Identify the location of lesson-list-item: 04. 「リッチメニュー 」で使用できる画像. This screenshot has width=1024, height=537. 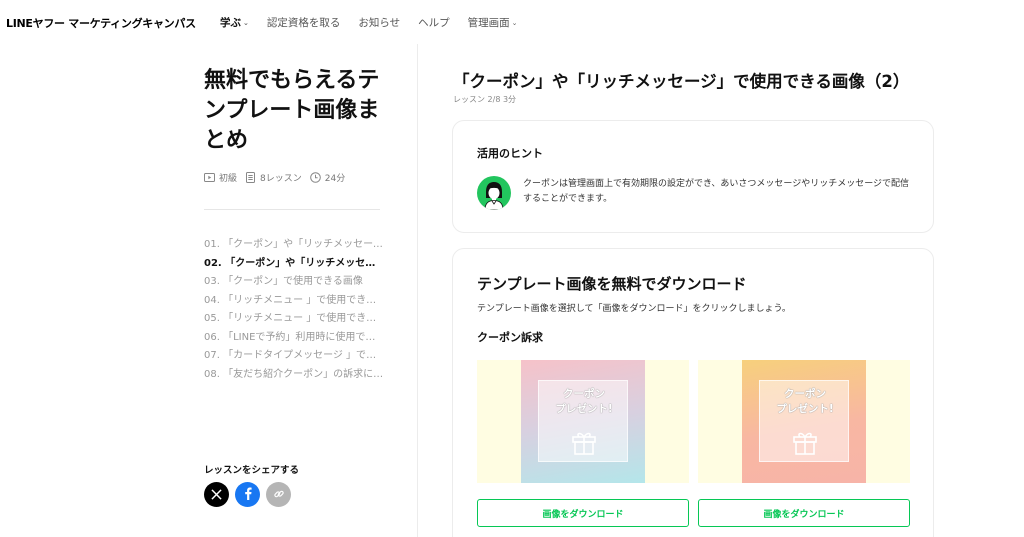
(294, 300).